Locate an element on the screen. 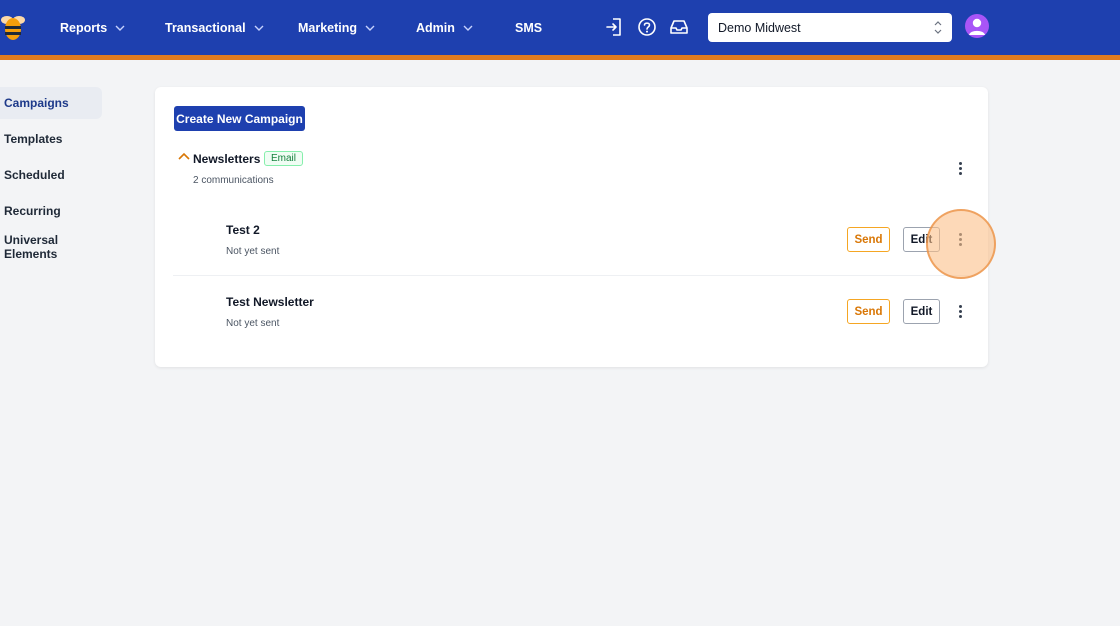  inbox-icon is located at coordinates (679, 27).